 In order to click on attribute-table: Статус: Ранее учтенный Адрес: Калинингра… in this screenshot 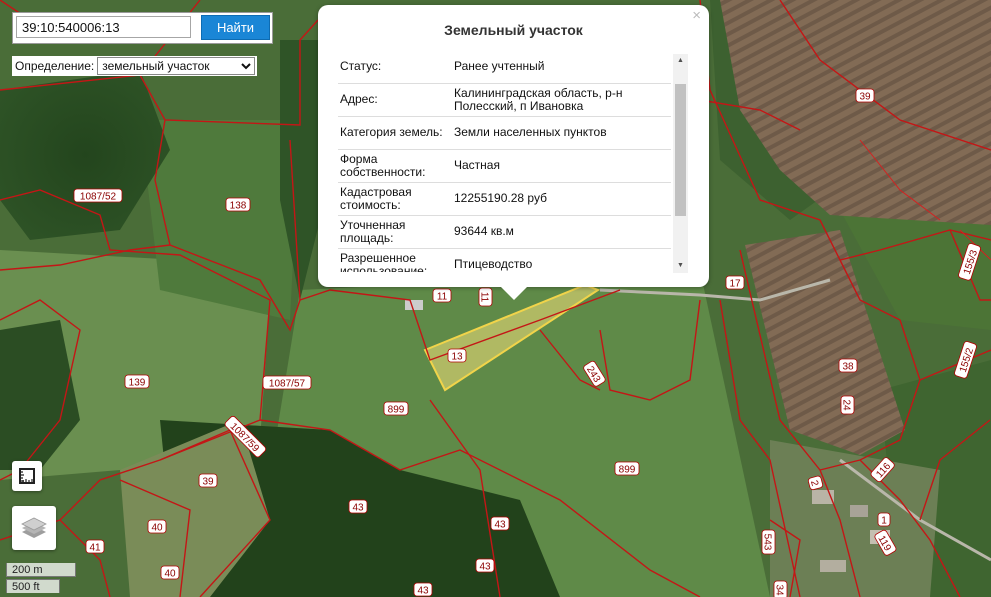, I will do `click(504, 161)`.